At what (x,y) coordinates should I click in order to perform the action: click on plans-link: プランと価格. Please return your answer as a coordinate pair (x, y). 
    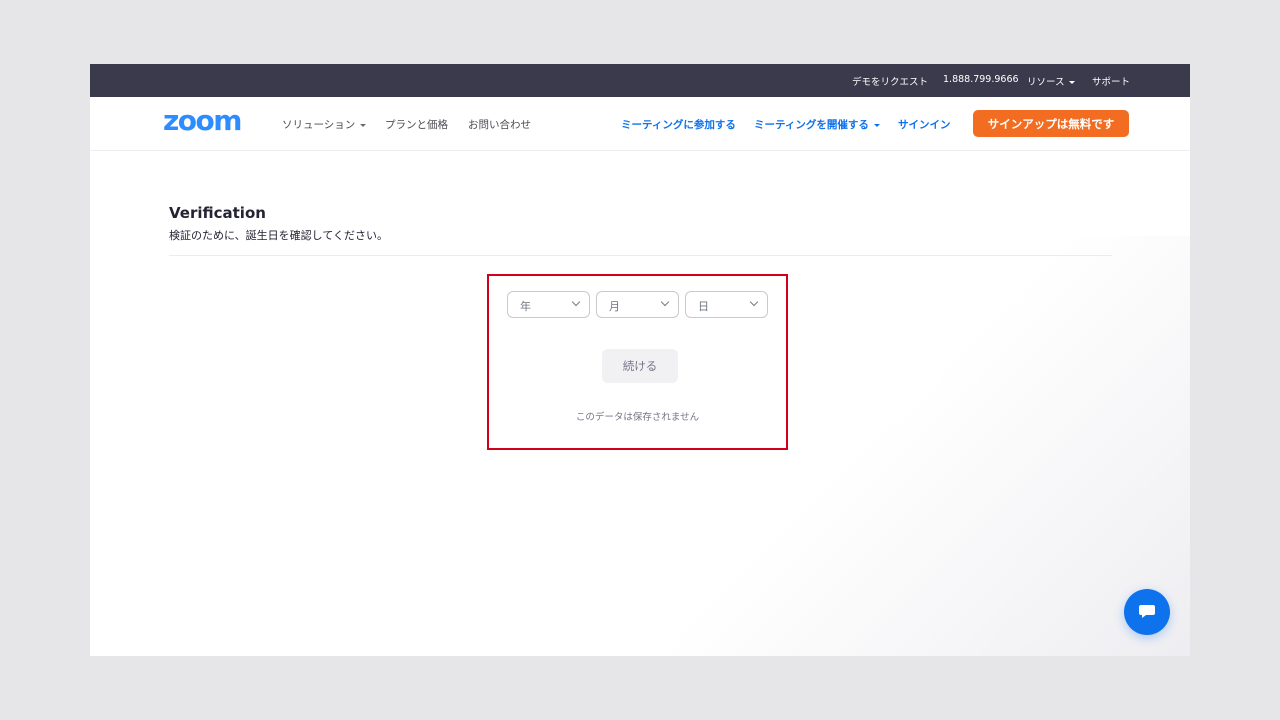
    Looking at the image, I should click on (416, 124).